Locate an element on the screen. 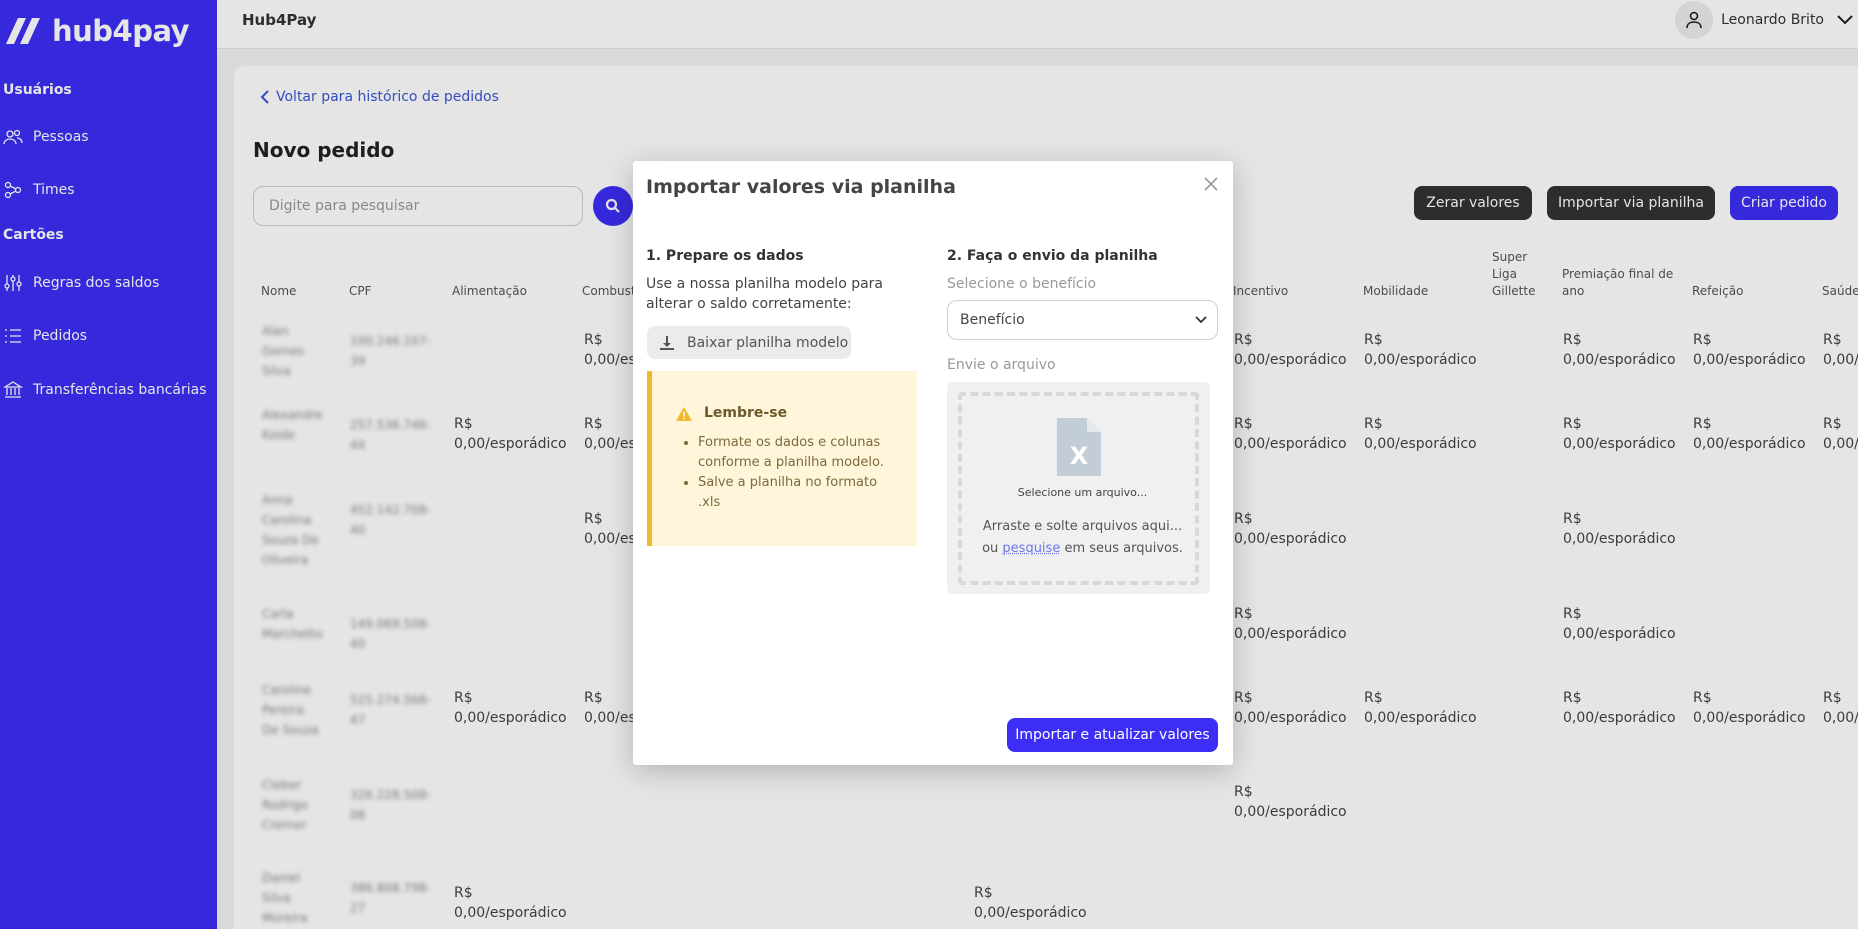  step1-title: 1. Prepare os dados is located at coordinates (725, 256).